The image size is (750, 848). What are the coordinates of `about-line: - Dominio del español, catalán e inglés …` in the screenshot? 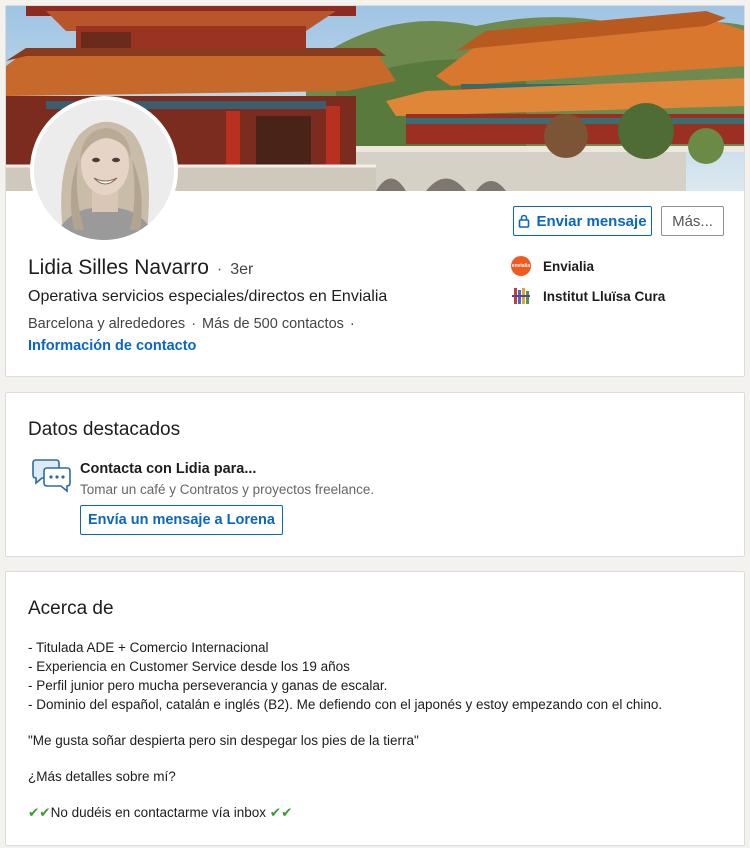 It's located at (345, 704).